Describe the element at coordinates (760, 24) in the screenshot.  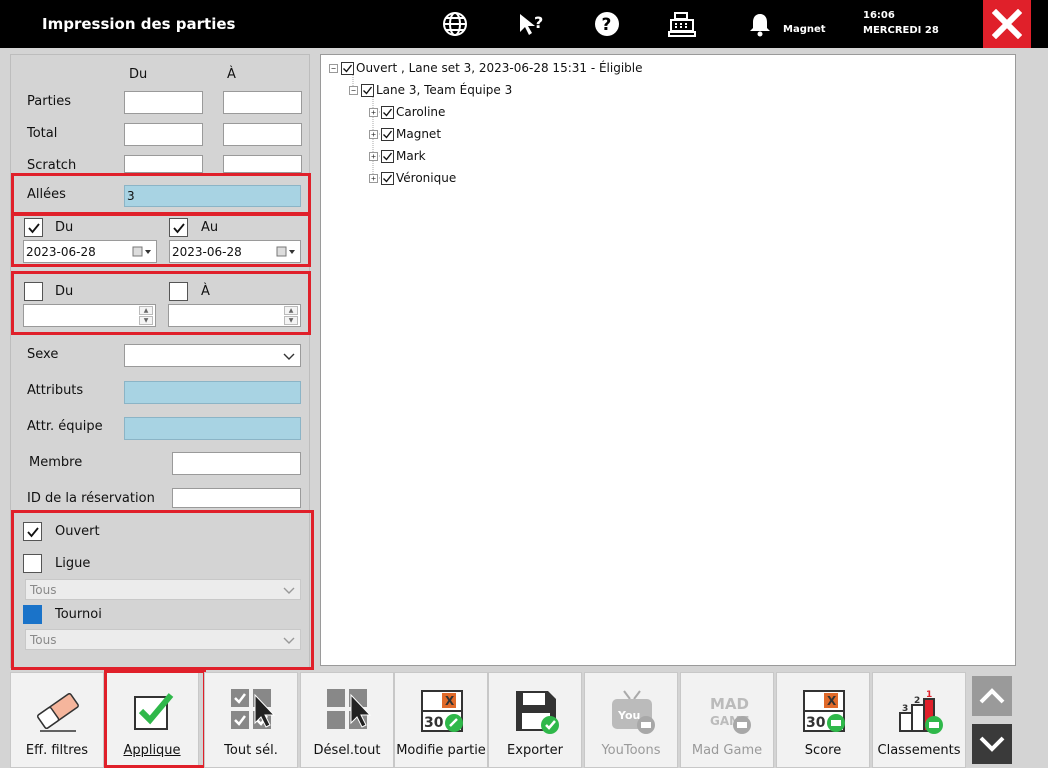
I see `bell-icon` at that location.